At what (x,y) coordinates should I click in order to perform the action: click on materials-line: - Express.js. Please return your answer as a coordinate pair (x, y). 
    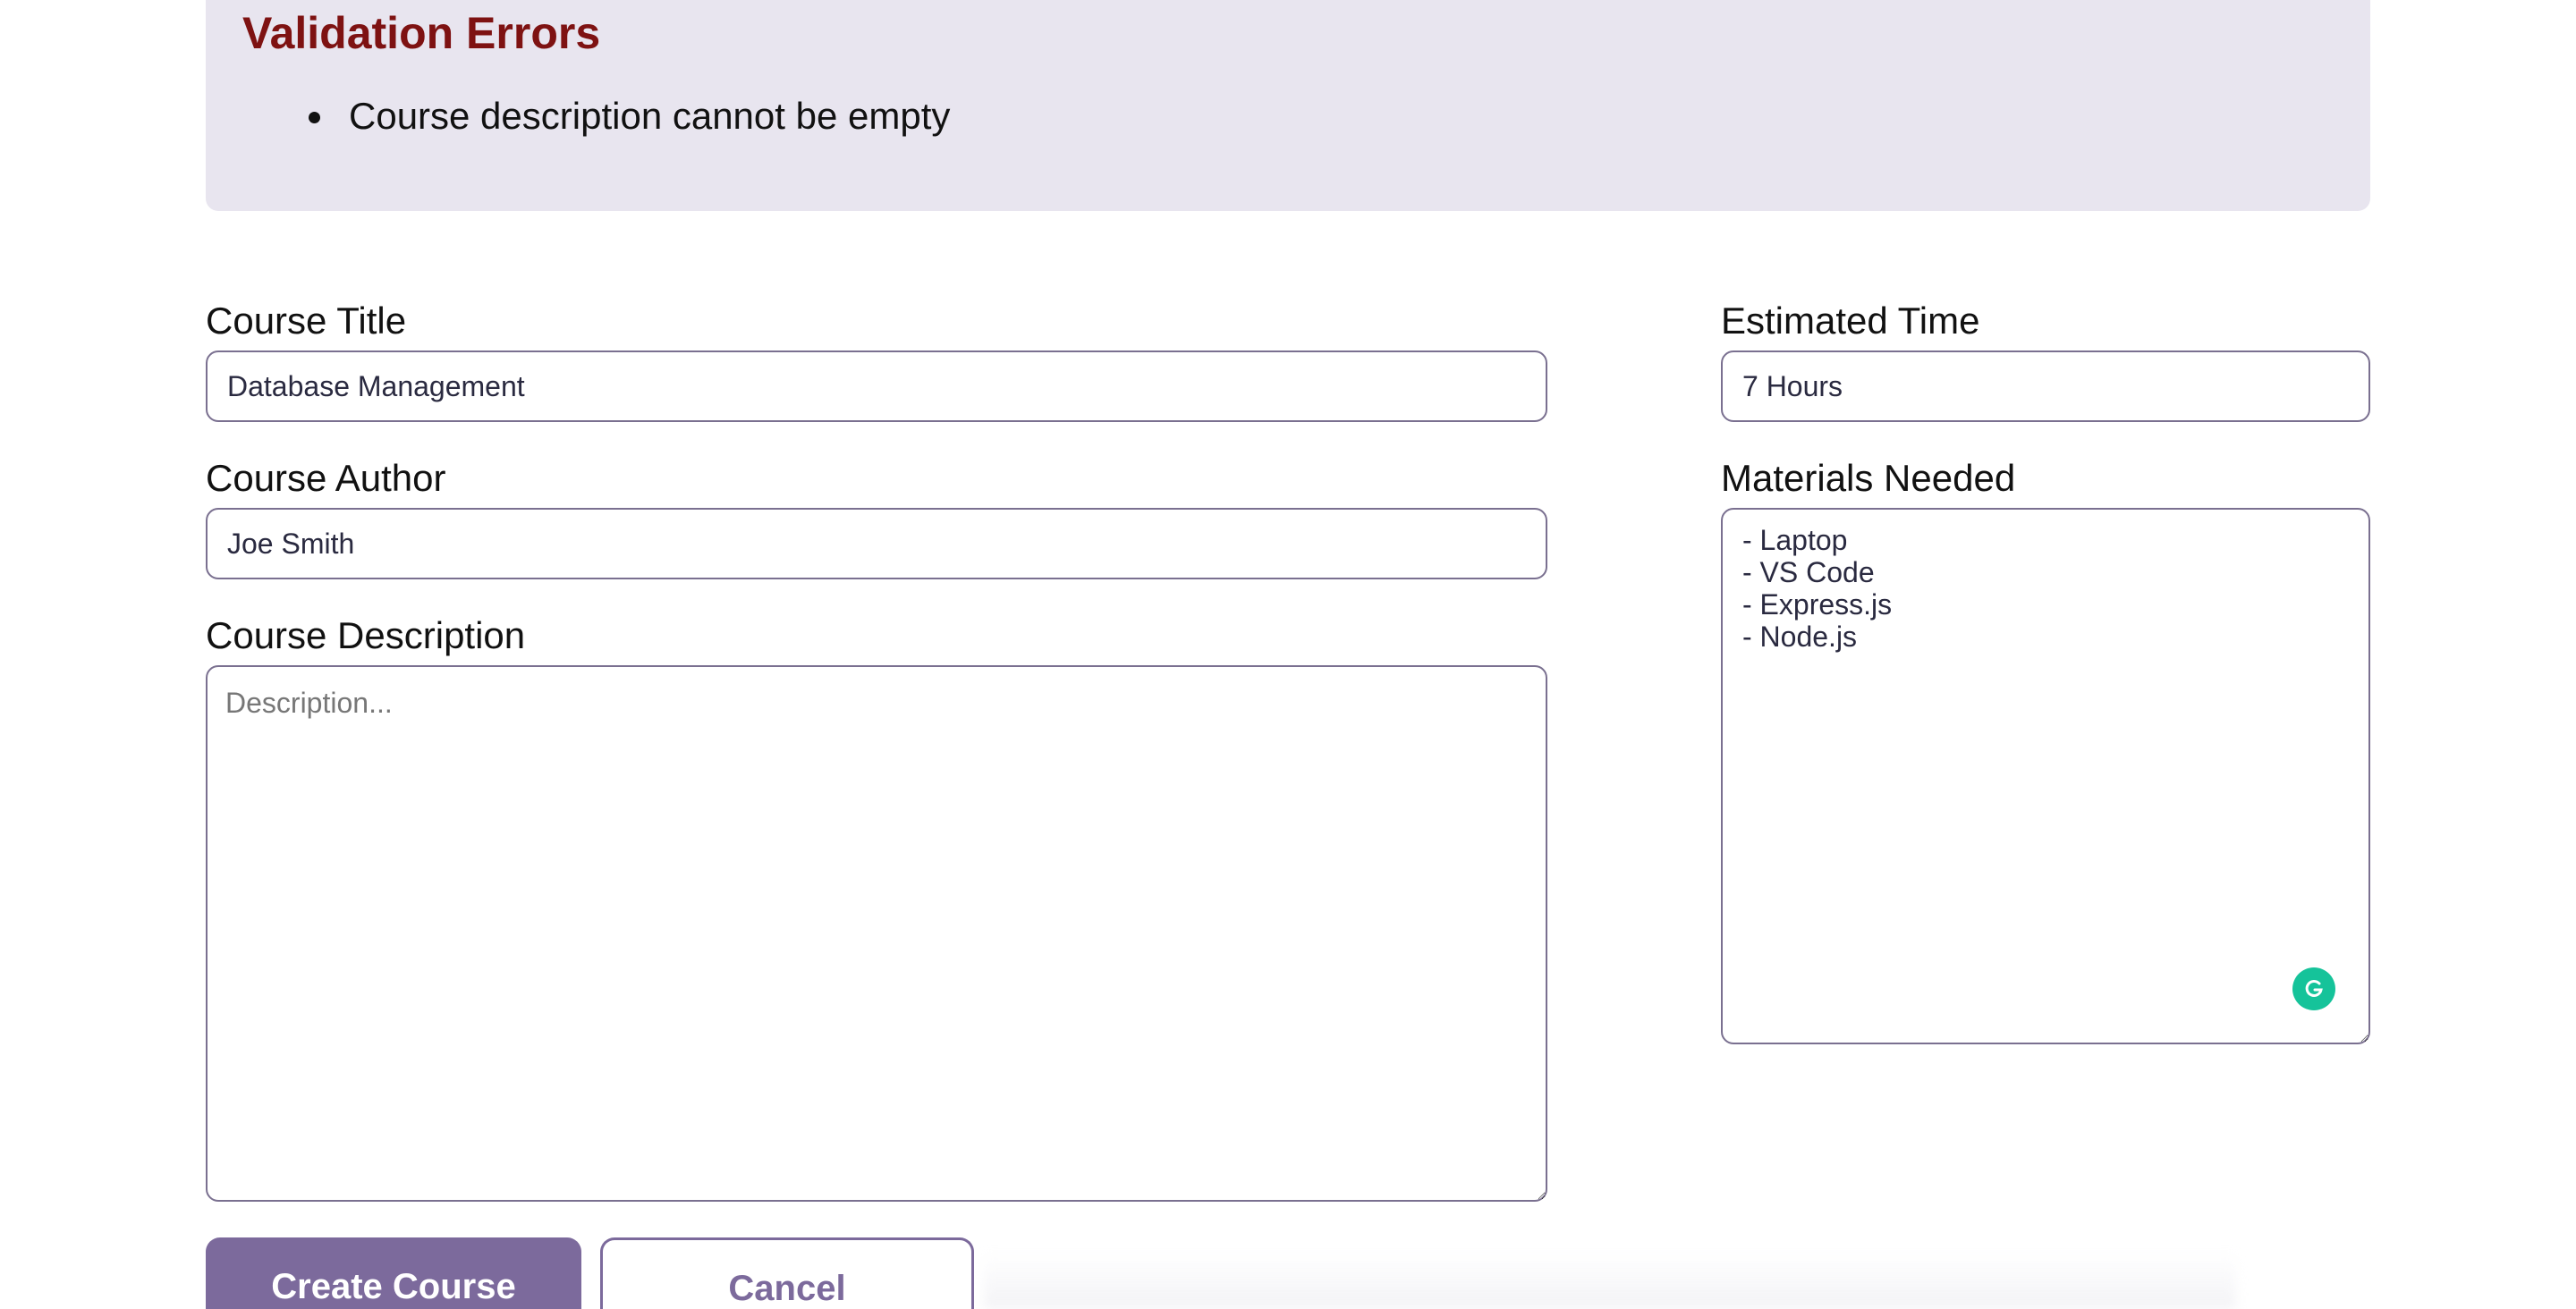
    Looking at the image, I should click on (1817, 604).